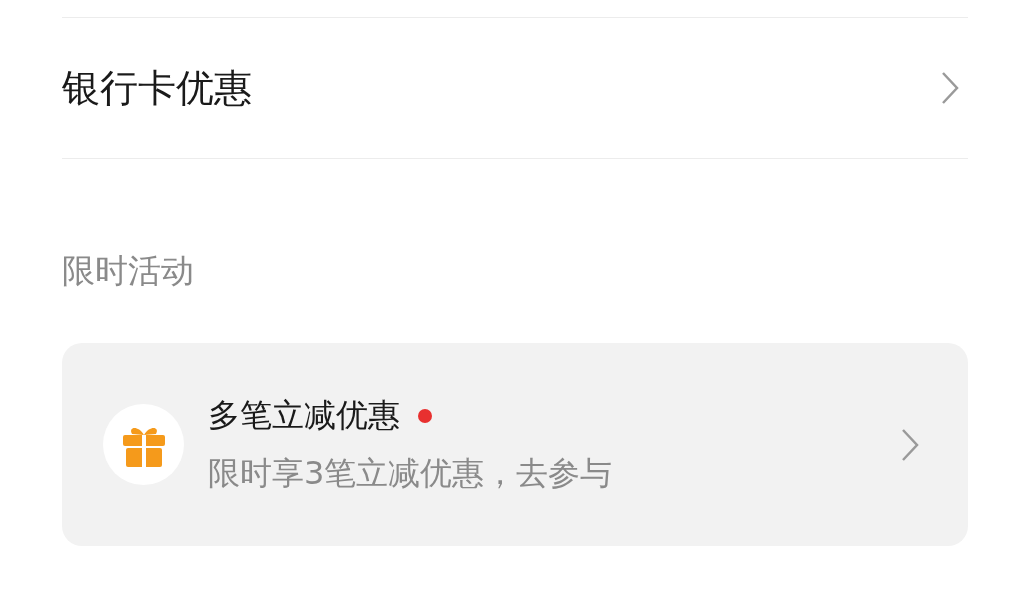  Describe the element at coordinates (128, 271) in the screenshot. I see `section-title: 限时活动` at that location.